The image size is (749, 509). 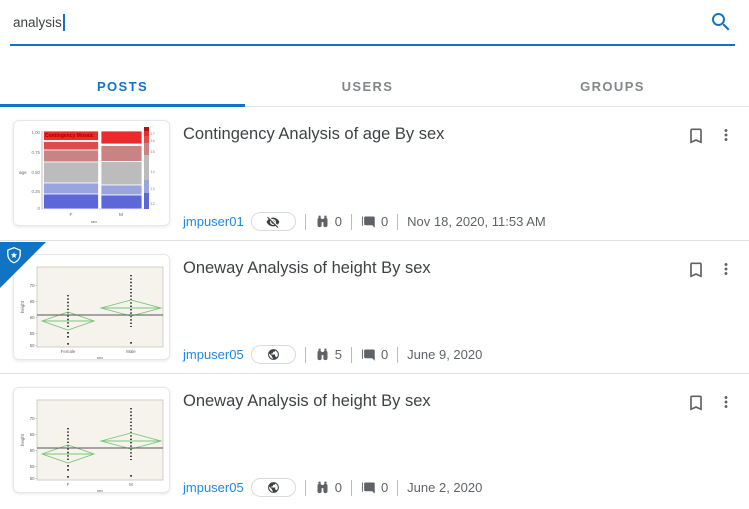 I want to click on search-value: analysis, so click(x=37, y=22).